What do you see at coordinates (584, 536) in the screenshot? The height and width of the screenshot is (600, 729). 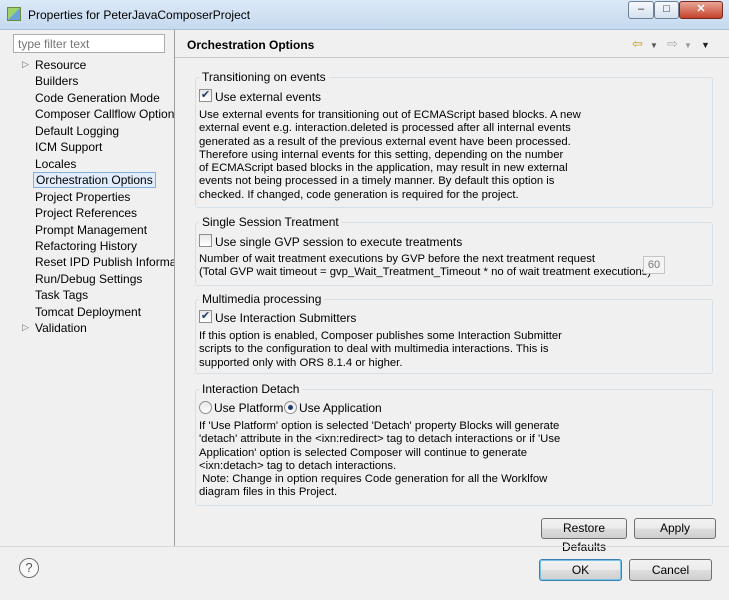 I see `restore-defaults-button: Restore Defaults` at bounding box center [584, 536].